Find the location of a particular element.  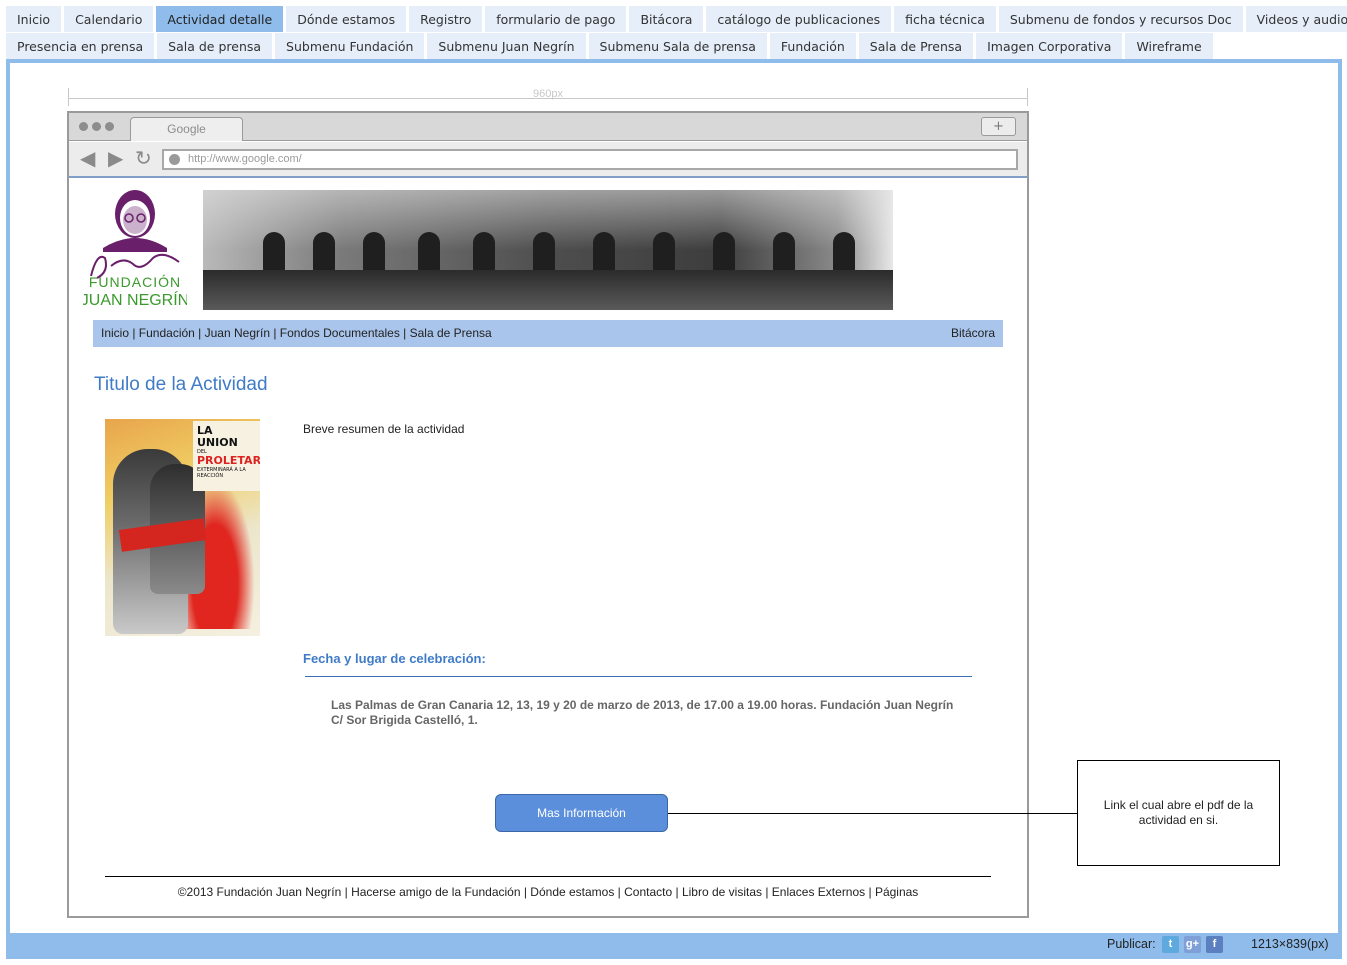

tab-sala-de-prensa-2: Sala de Prensa is located at coordinates (916, 46).